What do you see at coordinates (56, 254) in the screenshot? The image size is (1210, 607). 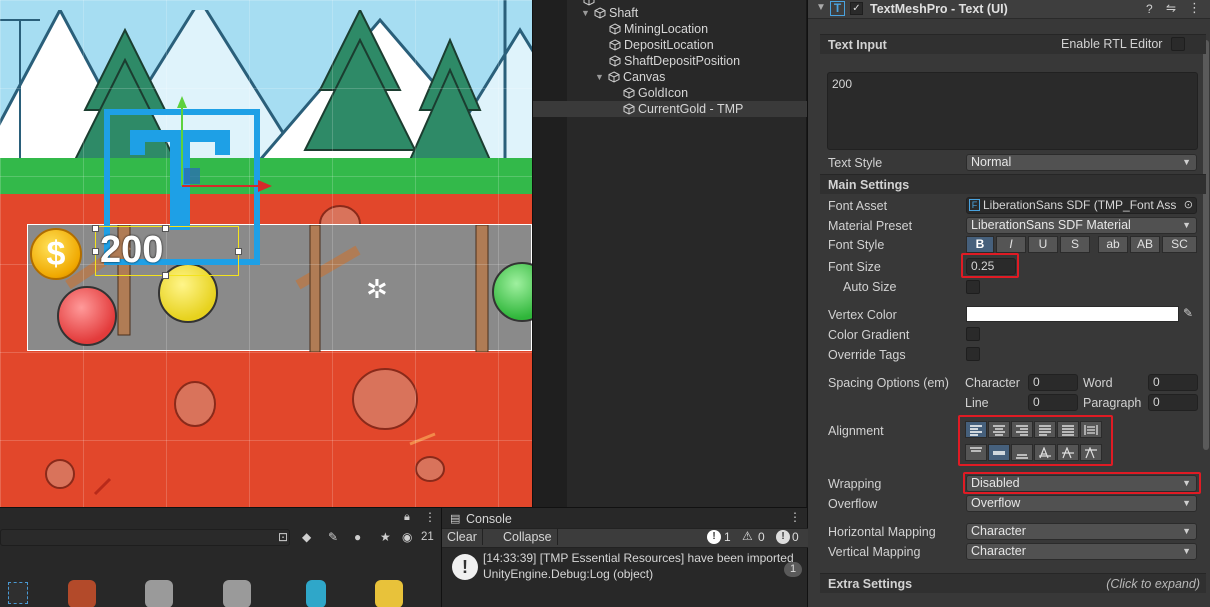 I see `gold-coin-icon: $` at bounding box center [56, 254].